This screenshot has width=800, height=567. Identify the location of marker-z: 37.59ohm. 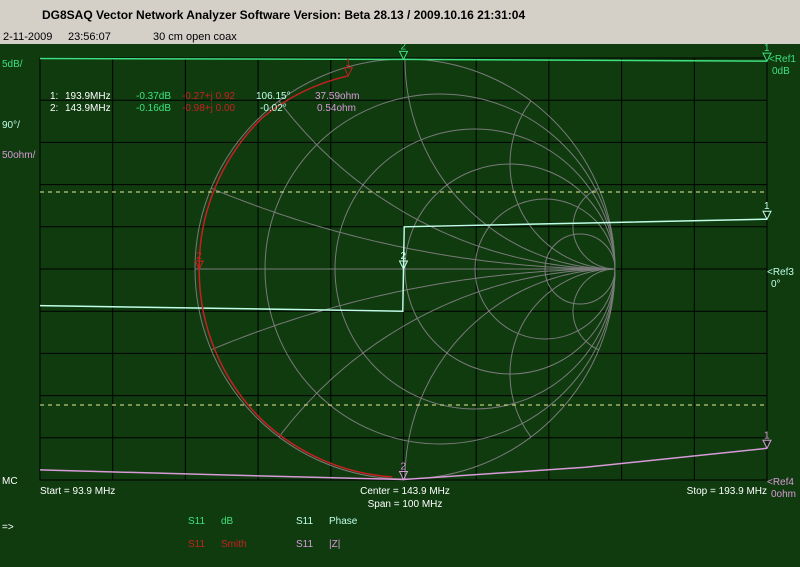
(337, 96).